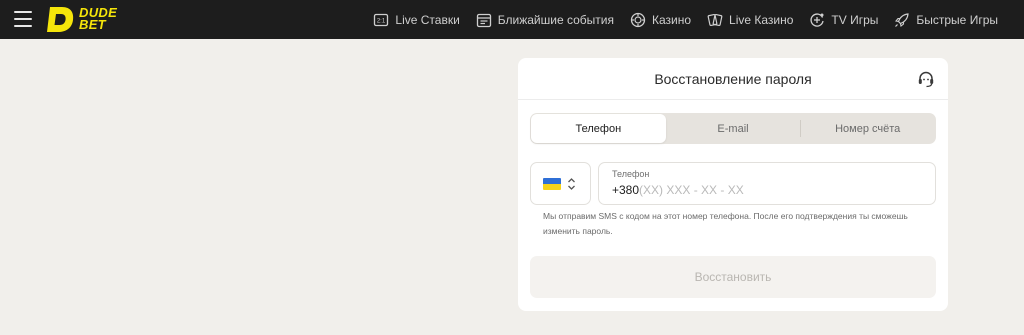 The width and height of the screenshot is (1024, 335). Describe the element at coordinates (867, 128) in the screenshot. I see `tab-account-number: Номер счёта` at that location.